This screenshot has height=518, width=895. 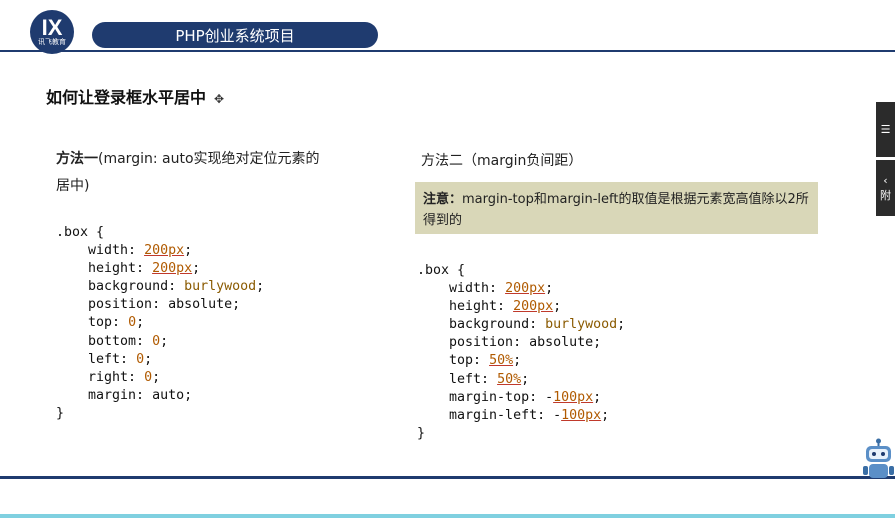 I want to click on method2-code-line: background: burlywood;, so click(x=521, y=325).